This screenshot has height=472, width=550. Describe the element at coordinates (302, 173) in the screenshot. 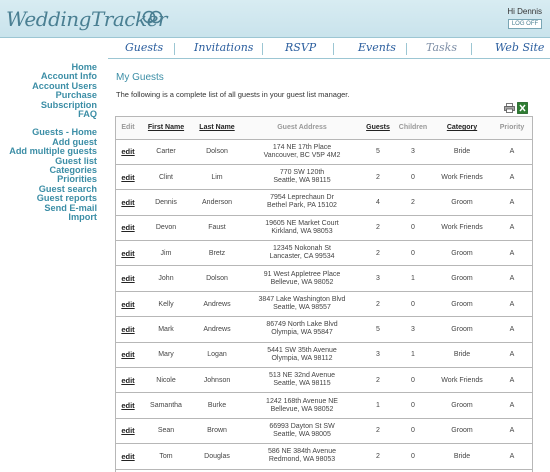

I see `address-line-1: 770 SW 120th` at that location.